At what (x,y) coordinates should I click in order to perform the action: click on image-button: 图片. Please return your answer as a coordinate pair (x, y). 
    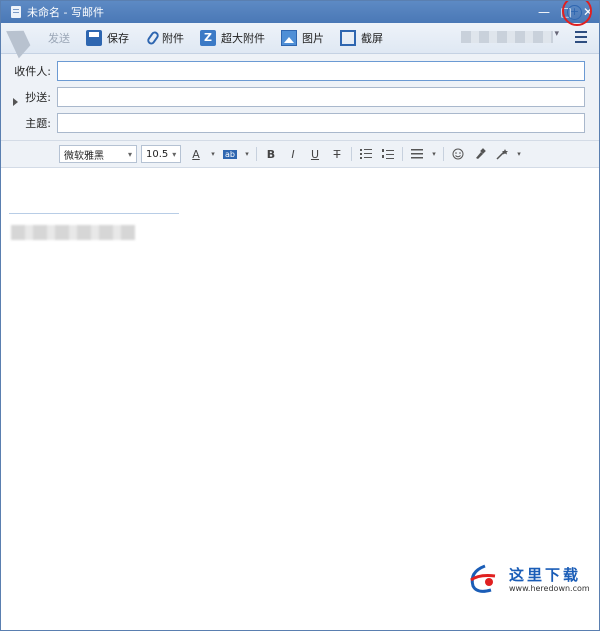
    Looking at the image, I should click on (302, 38).